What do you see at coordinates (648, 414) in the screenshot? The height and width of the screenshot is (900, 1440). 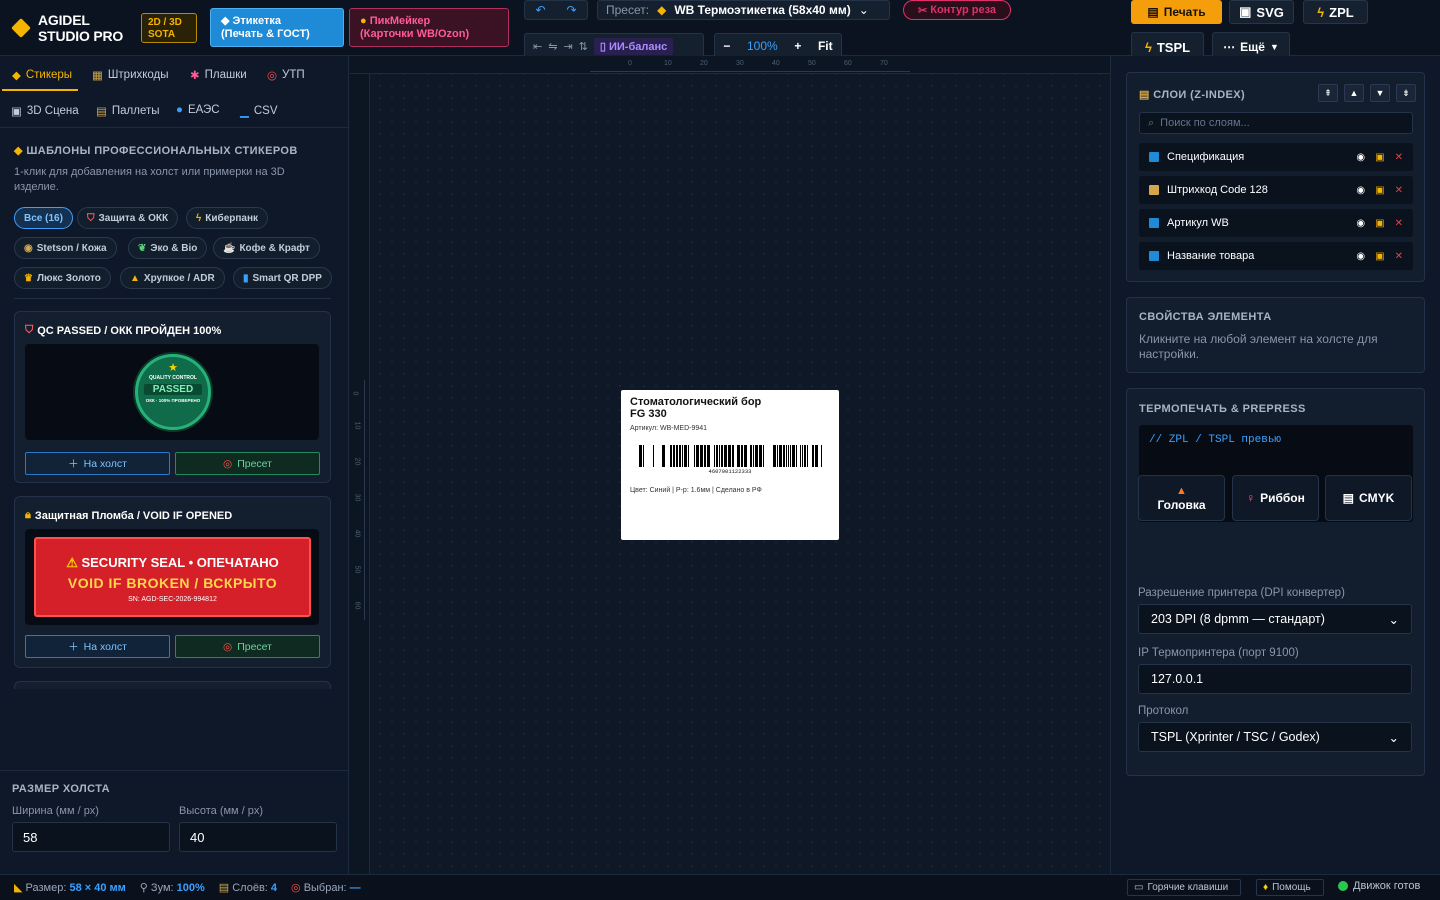 I see `product-title-line2: FG 330` at bounding box center [648, 414].